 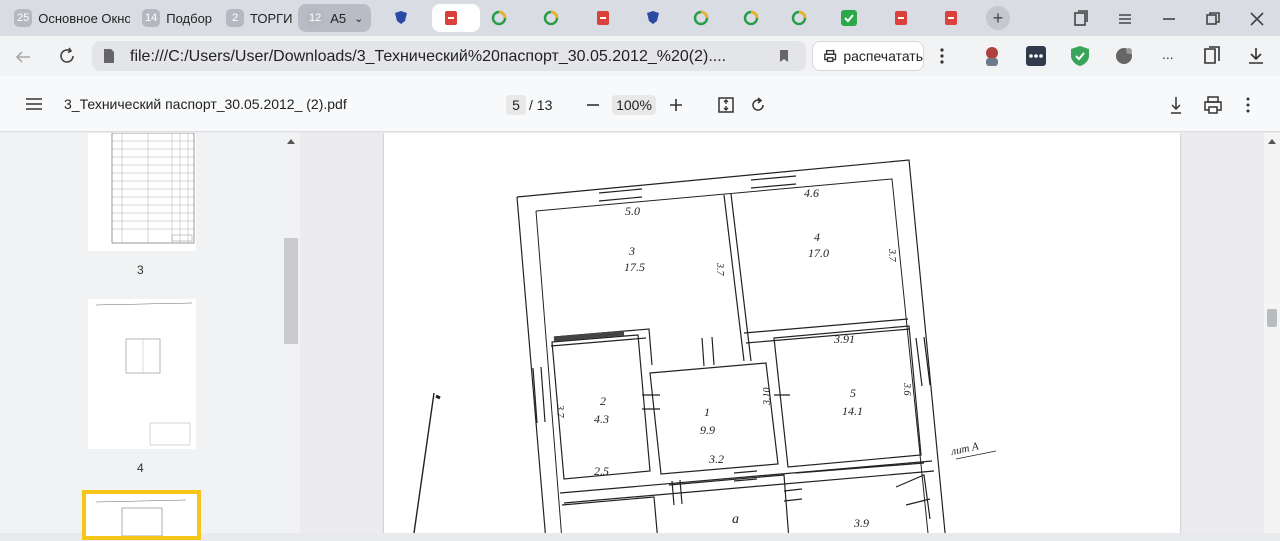 What do you see at coordinates (861, 523) in the screenshot?
I see `dim-label: 3.9` at bounding box center [861, 523].